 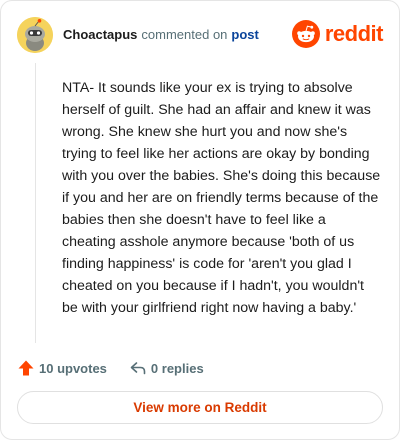 What do you see at coordinates (177, 368) in the screenshot?
I see `reply-count: 0 replies` at bounding box center [177, 368].